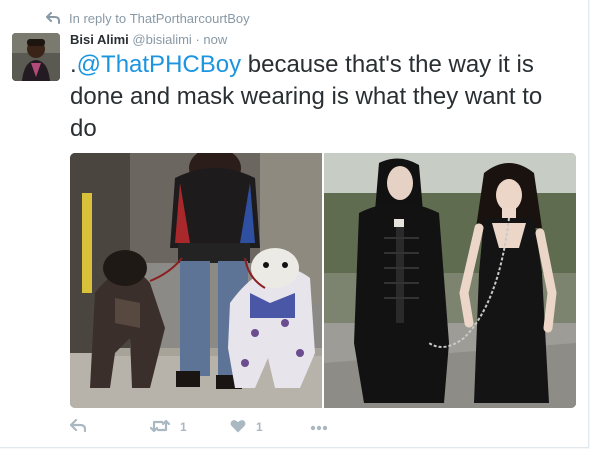 This screenshot has height=449, width=590. Describe the element at coordinates (270, 427) in the screenshot. I see `like-button: 1` at that location.